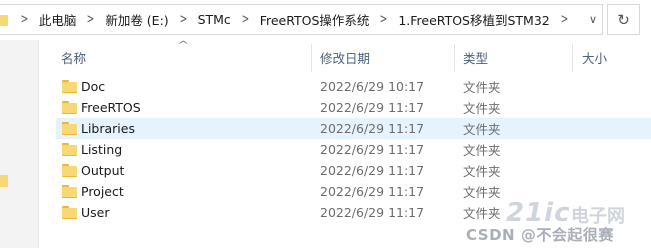  Describe the element at coordinates (136, 19) in the screenshot. I see `breadcrumb-drive: 新加卷 (E:)` at that location.